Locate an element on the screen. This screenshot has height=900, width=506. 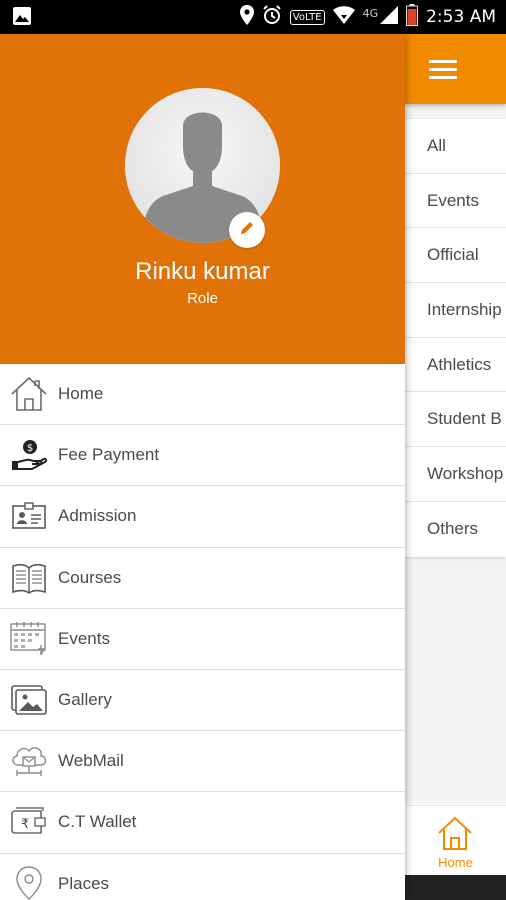
category-item-official: Official is located at coordinates (455, 256).